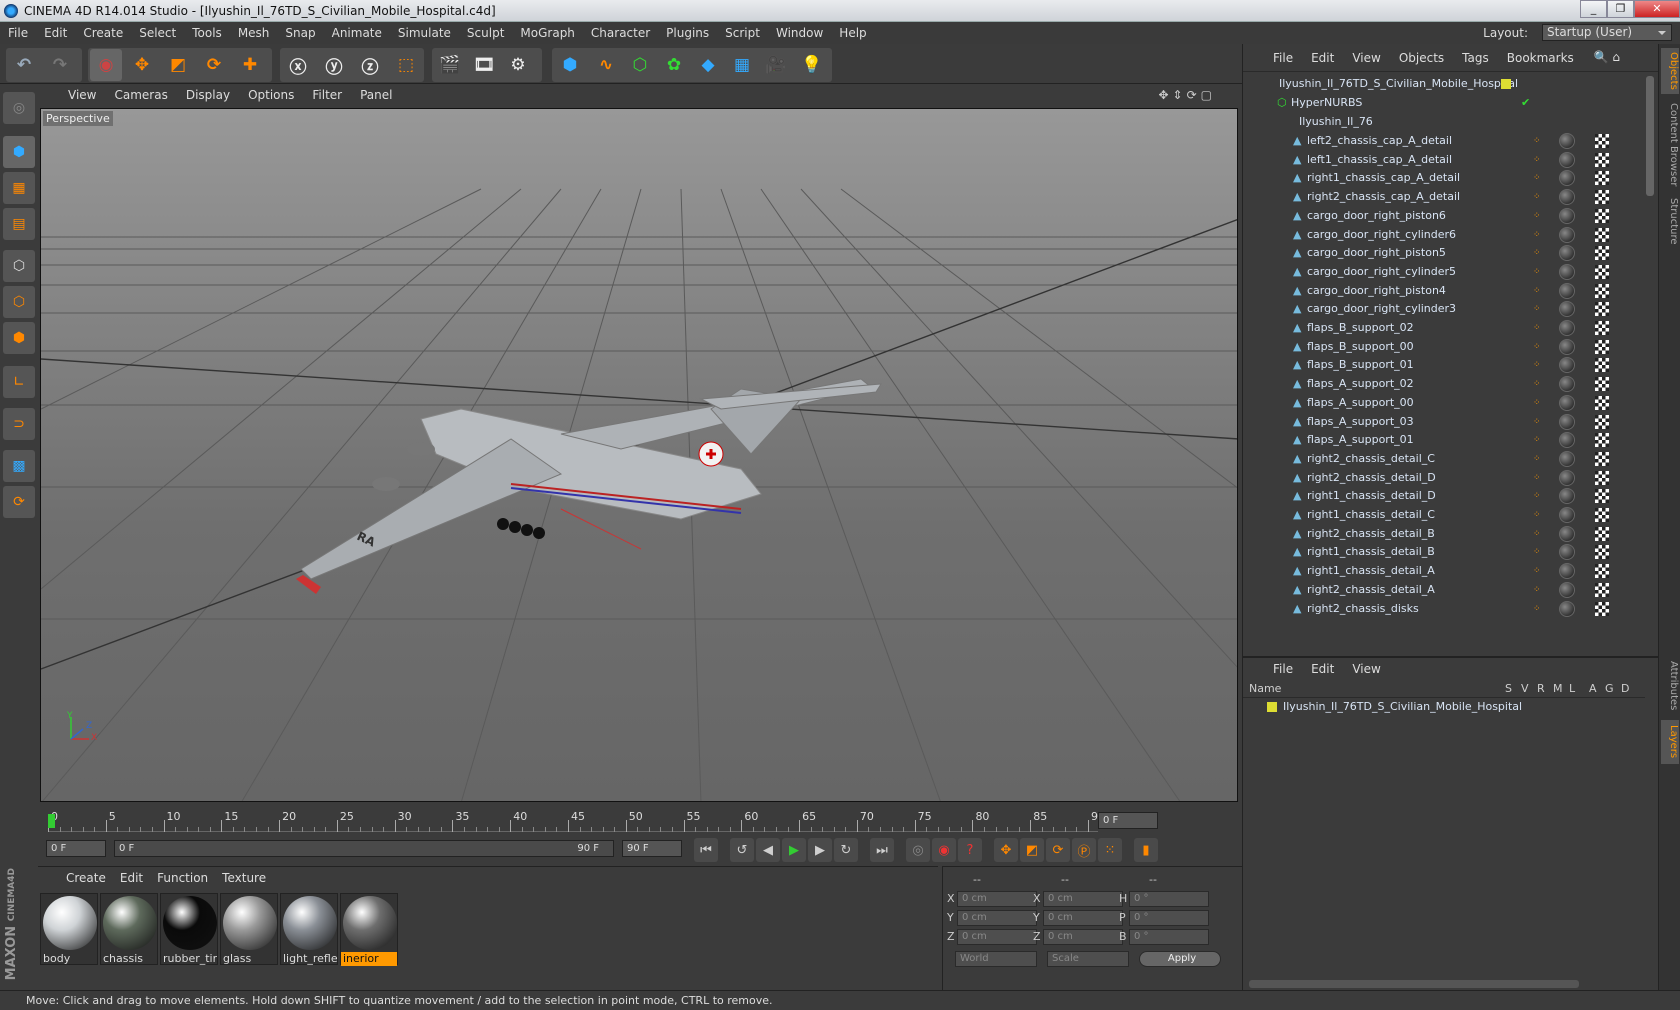 The width and height of the screenshot is (1680, 1010). What do you see at coordinates (742, 65) in the screenshot?
I see `floor-icon: ▦` at bounding box center [742, 65].